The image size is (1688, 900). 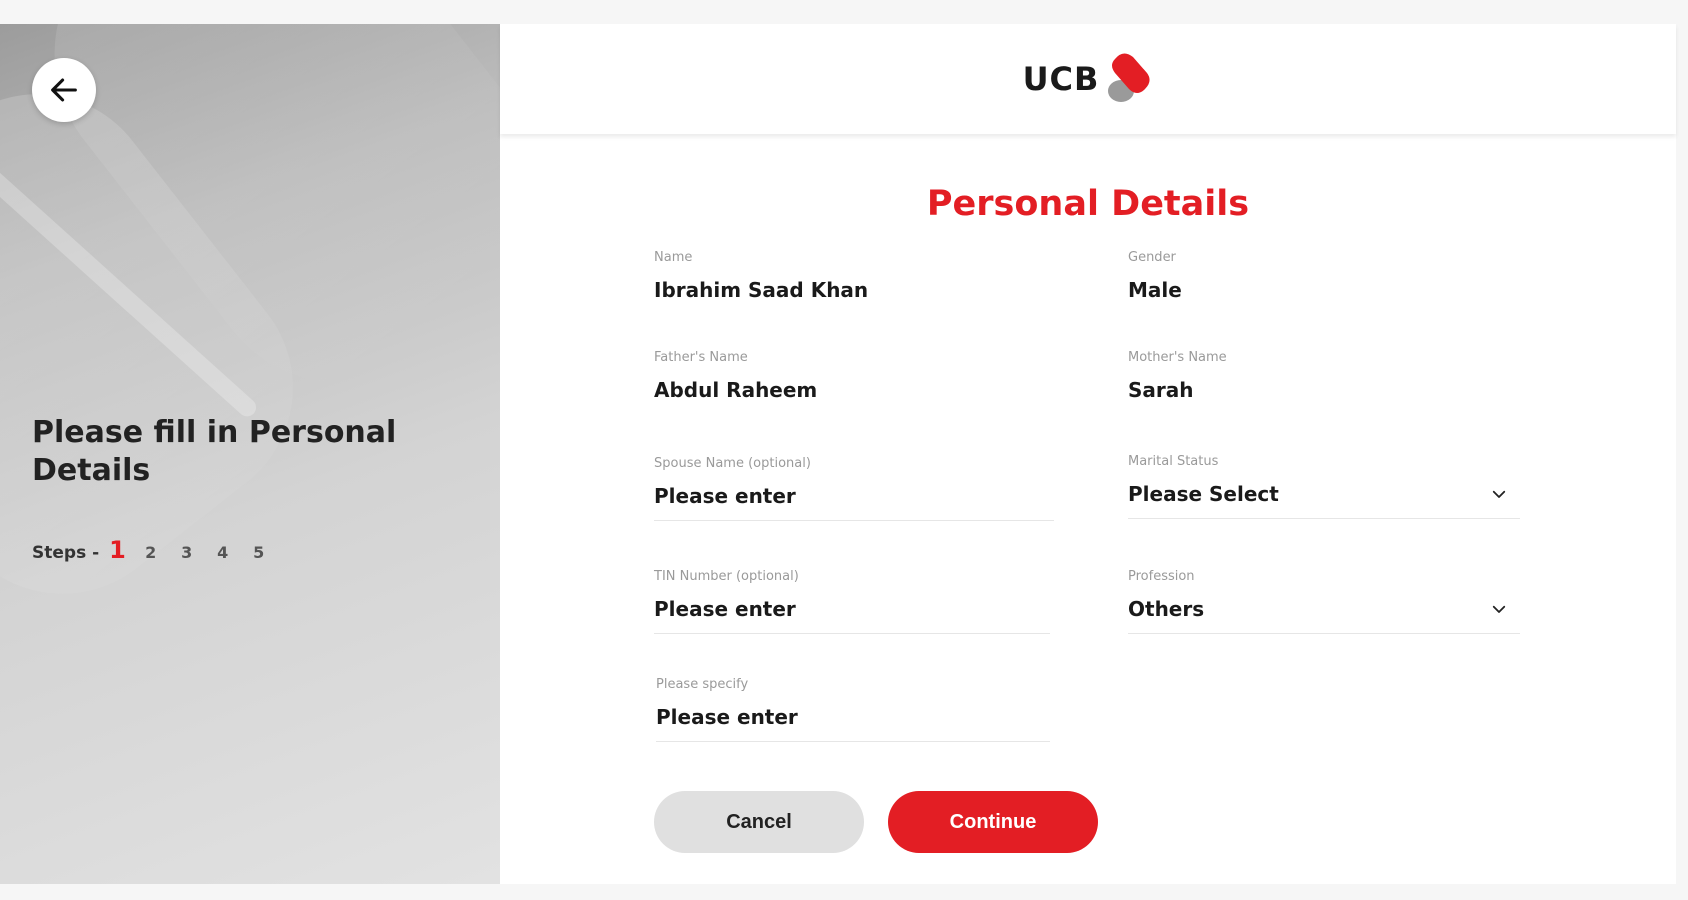 I want to click on steps-label: Steps -, so click(x=66, y=553).